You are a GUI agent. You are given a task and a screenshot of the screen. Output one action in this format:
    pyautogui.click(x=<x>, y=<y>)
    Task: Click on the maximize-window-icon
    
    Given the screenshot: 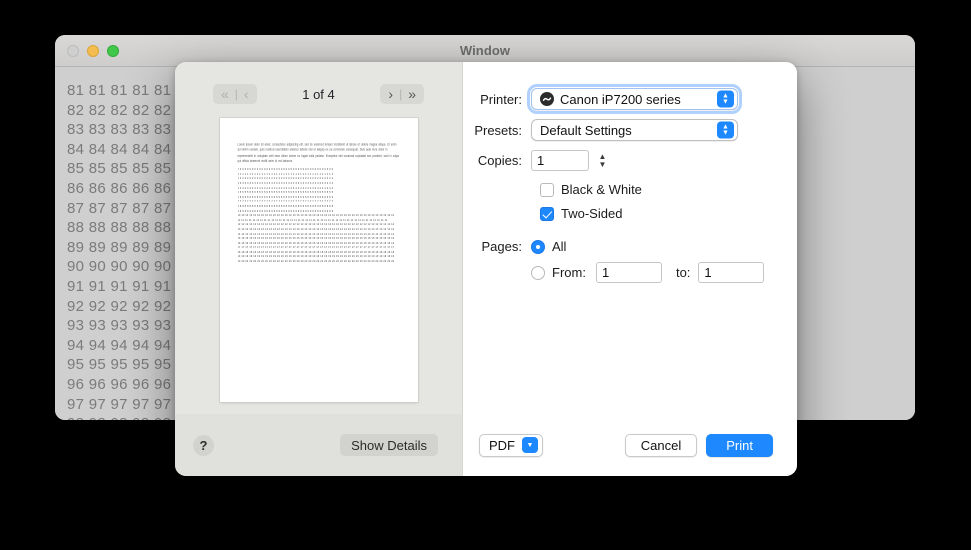 What is the action you would take?
    pyautogui.click(x=113, y=50)
    